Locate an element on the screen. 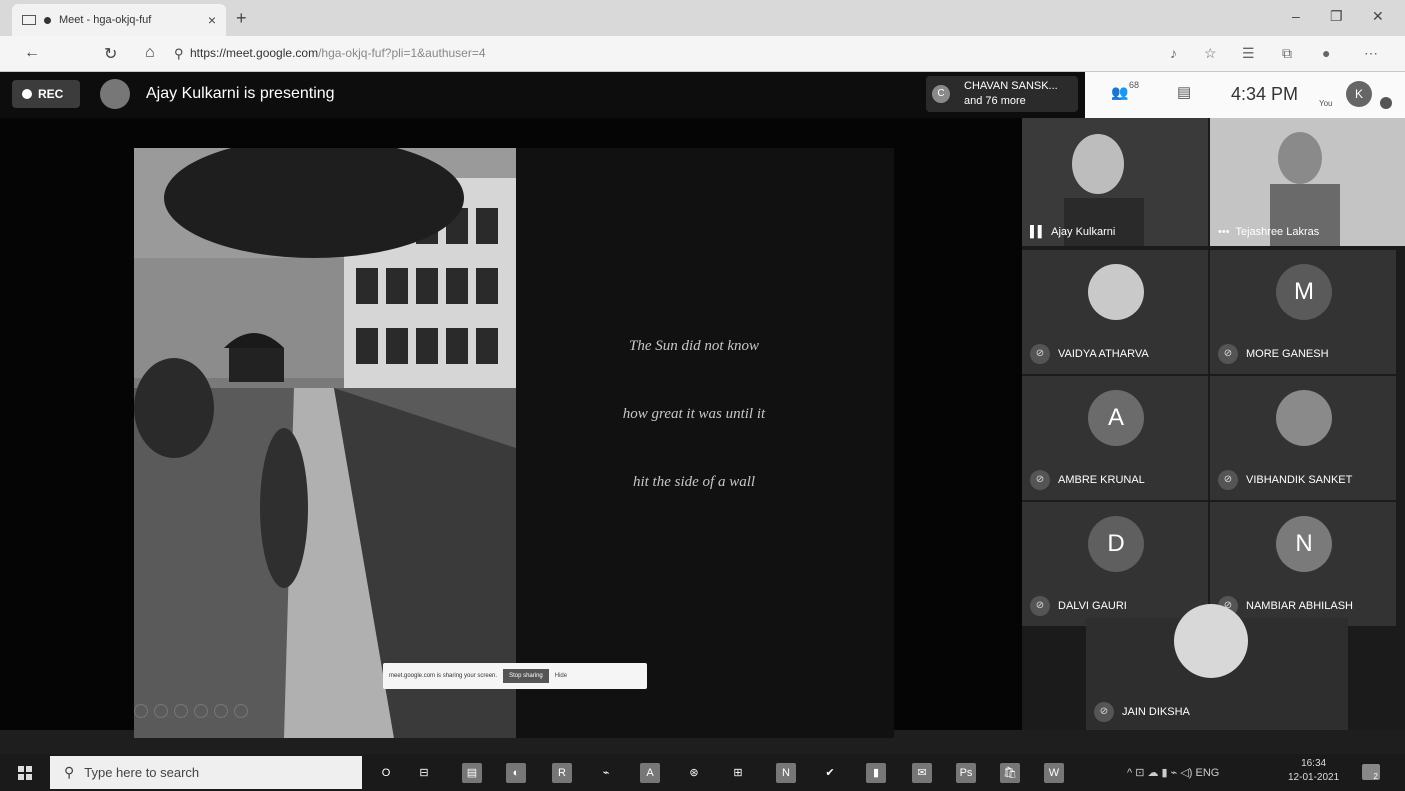 The width and height of the screenshot is (1405, 791). participant-tile-self: ⊘ JAIN DIKSHA is located at coordinates (1217, 667).